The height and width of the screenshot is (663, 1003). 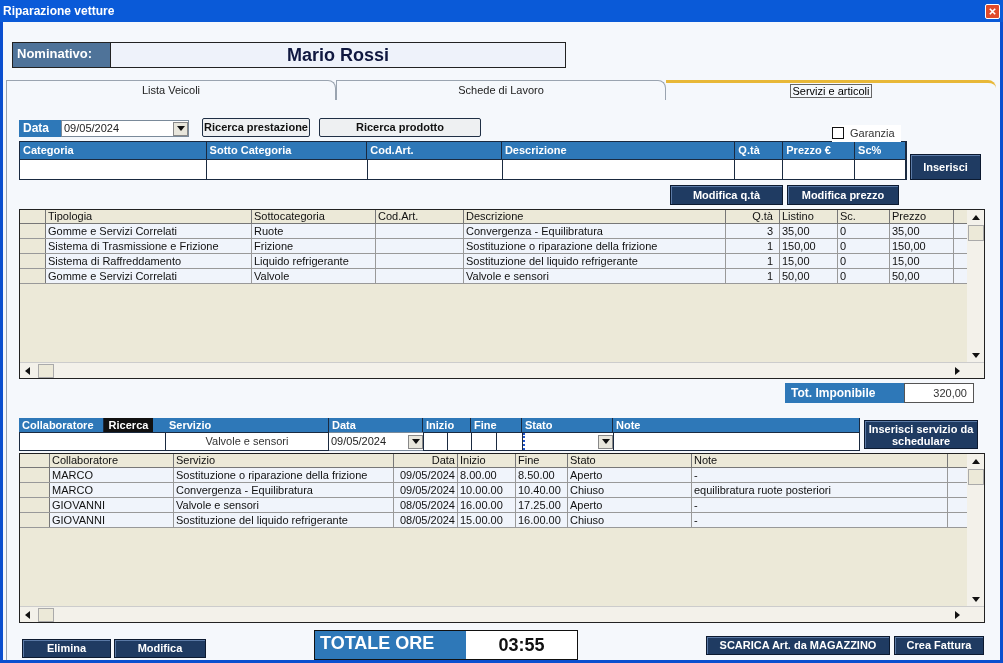 I want to click on tab: Servizi e articoli, so click(x=831, y=90).